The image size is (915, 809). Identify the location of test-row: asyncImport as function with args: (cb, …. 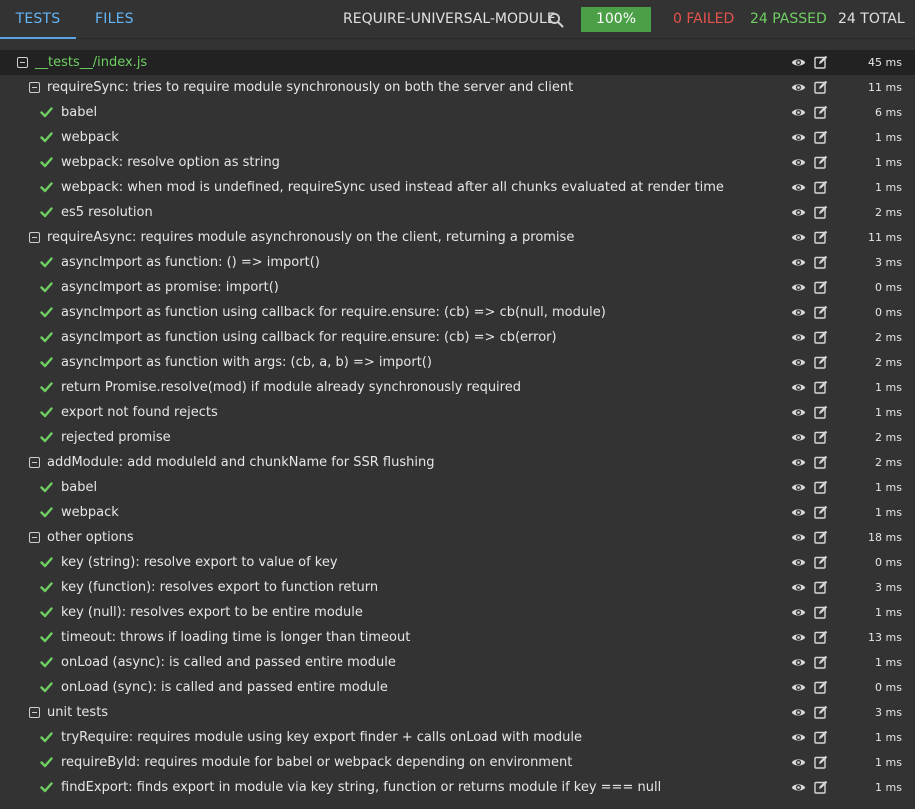
(457, 362).